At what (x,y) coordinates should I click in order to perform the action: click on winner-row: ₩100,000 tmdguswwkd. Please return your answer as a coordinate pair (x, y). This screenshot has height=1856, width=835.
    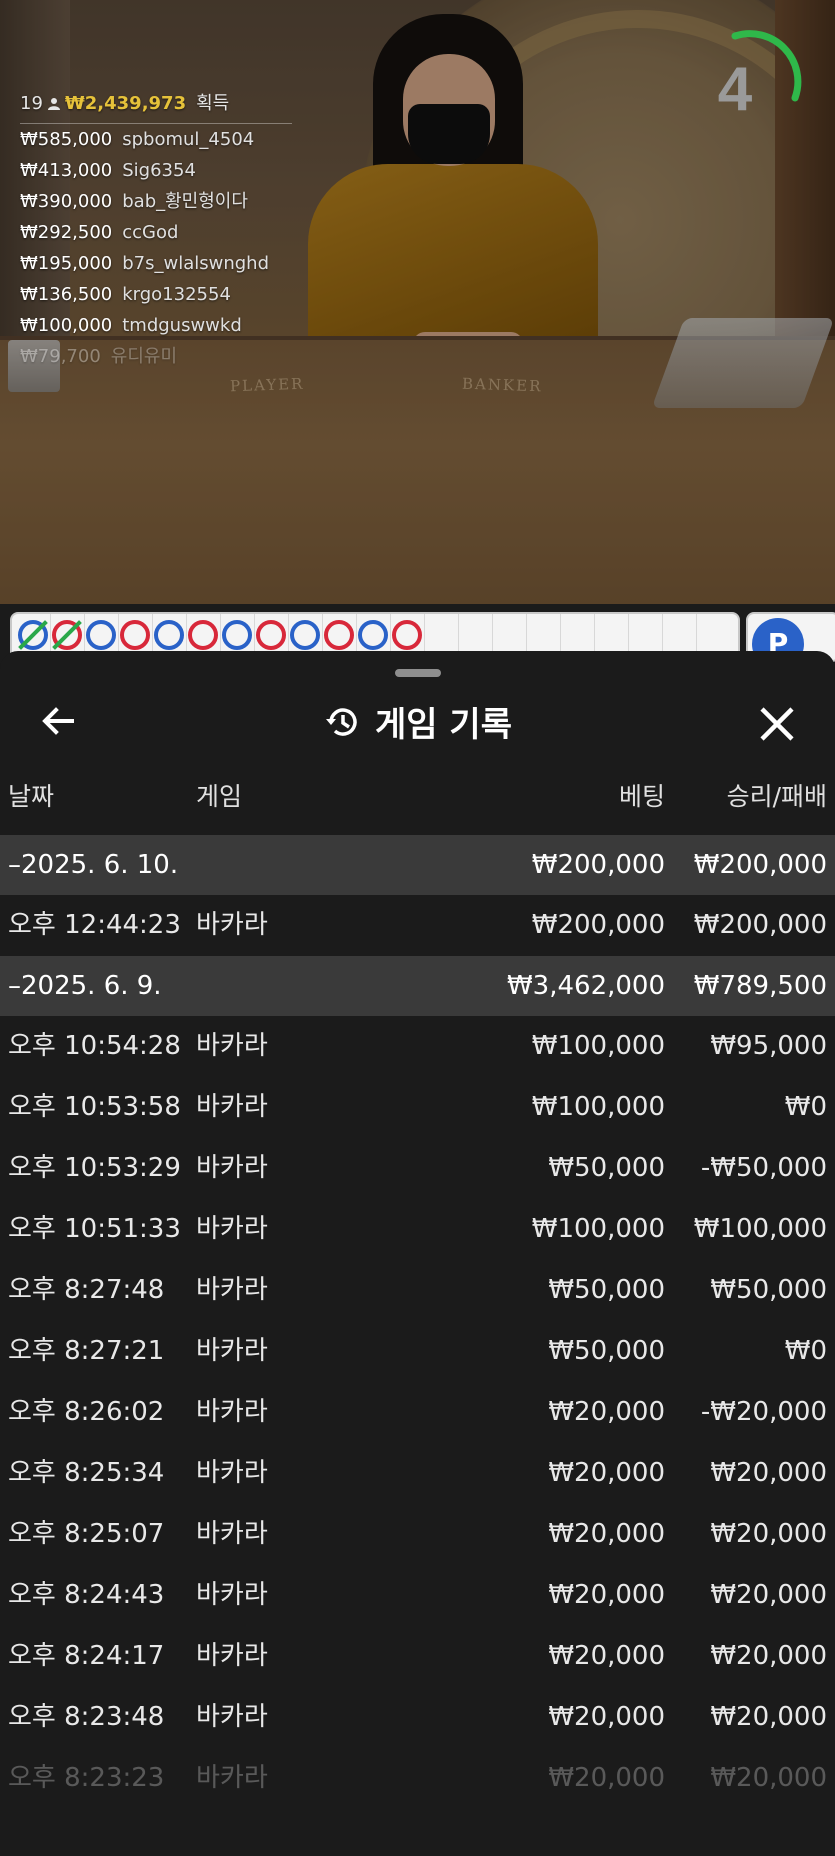
    Looking at the image, I should click on (156, 325).